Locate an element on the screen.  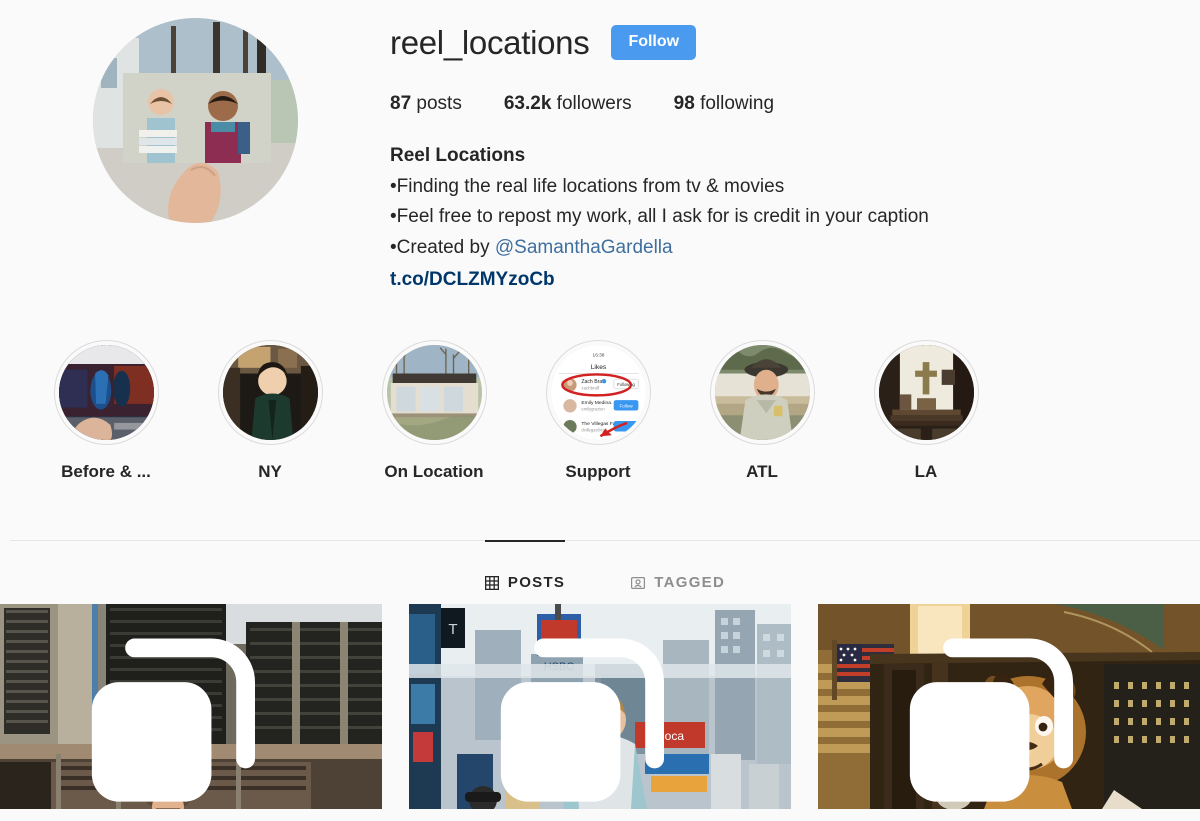
stat-posts: 87 posts is located at coordinates (426, 104).